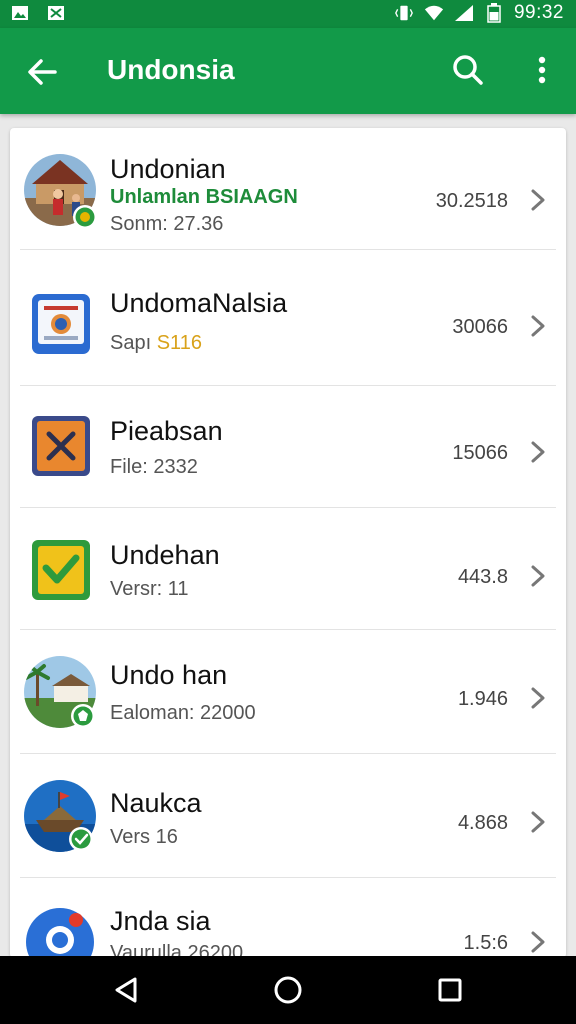 The width and height of the screenshot is (576, 1024). I want to click on nav-recents-button, so click(450, 990).